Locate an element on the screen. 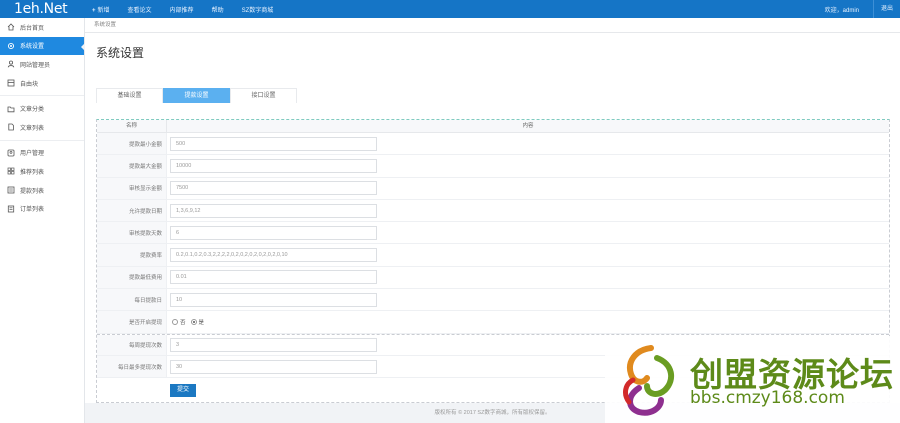 The width and height of the screenshot is (900, 423). form-row: 是否开启提现否是 is located at coordinates (493, 322).